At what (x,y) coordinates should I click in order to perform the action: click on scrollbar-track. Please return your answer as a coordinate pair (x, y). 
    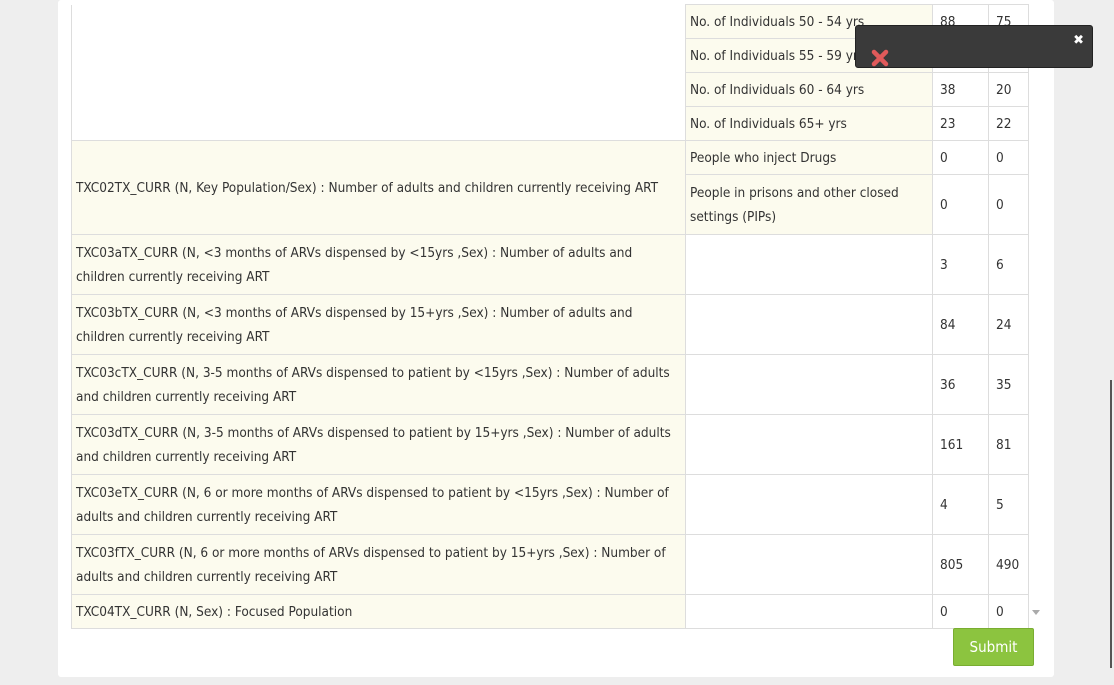
    Looking at the image, I should click on (1111, 524).